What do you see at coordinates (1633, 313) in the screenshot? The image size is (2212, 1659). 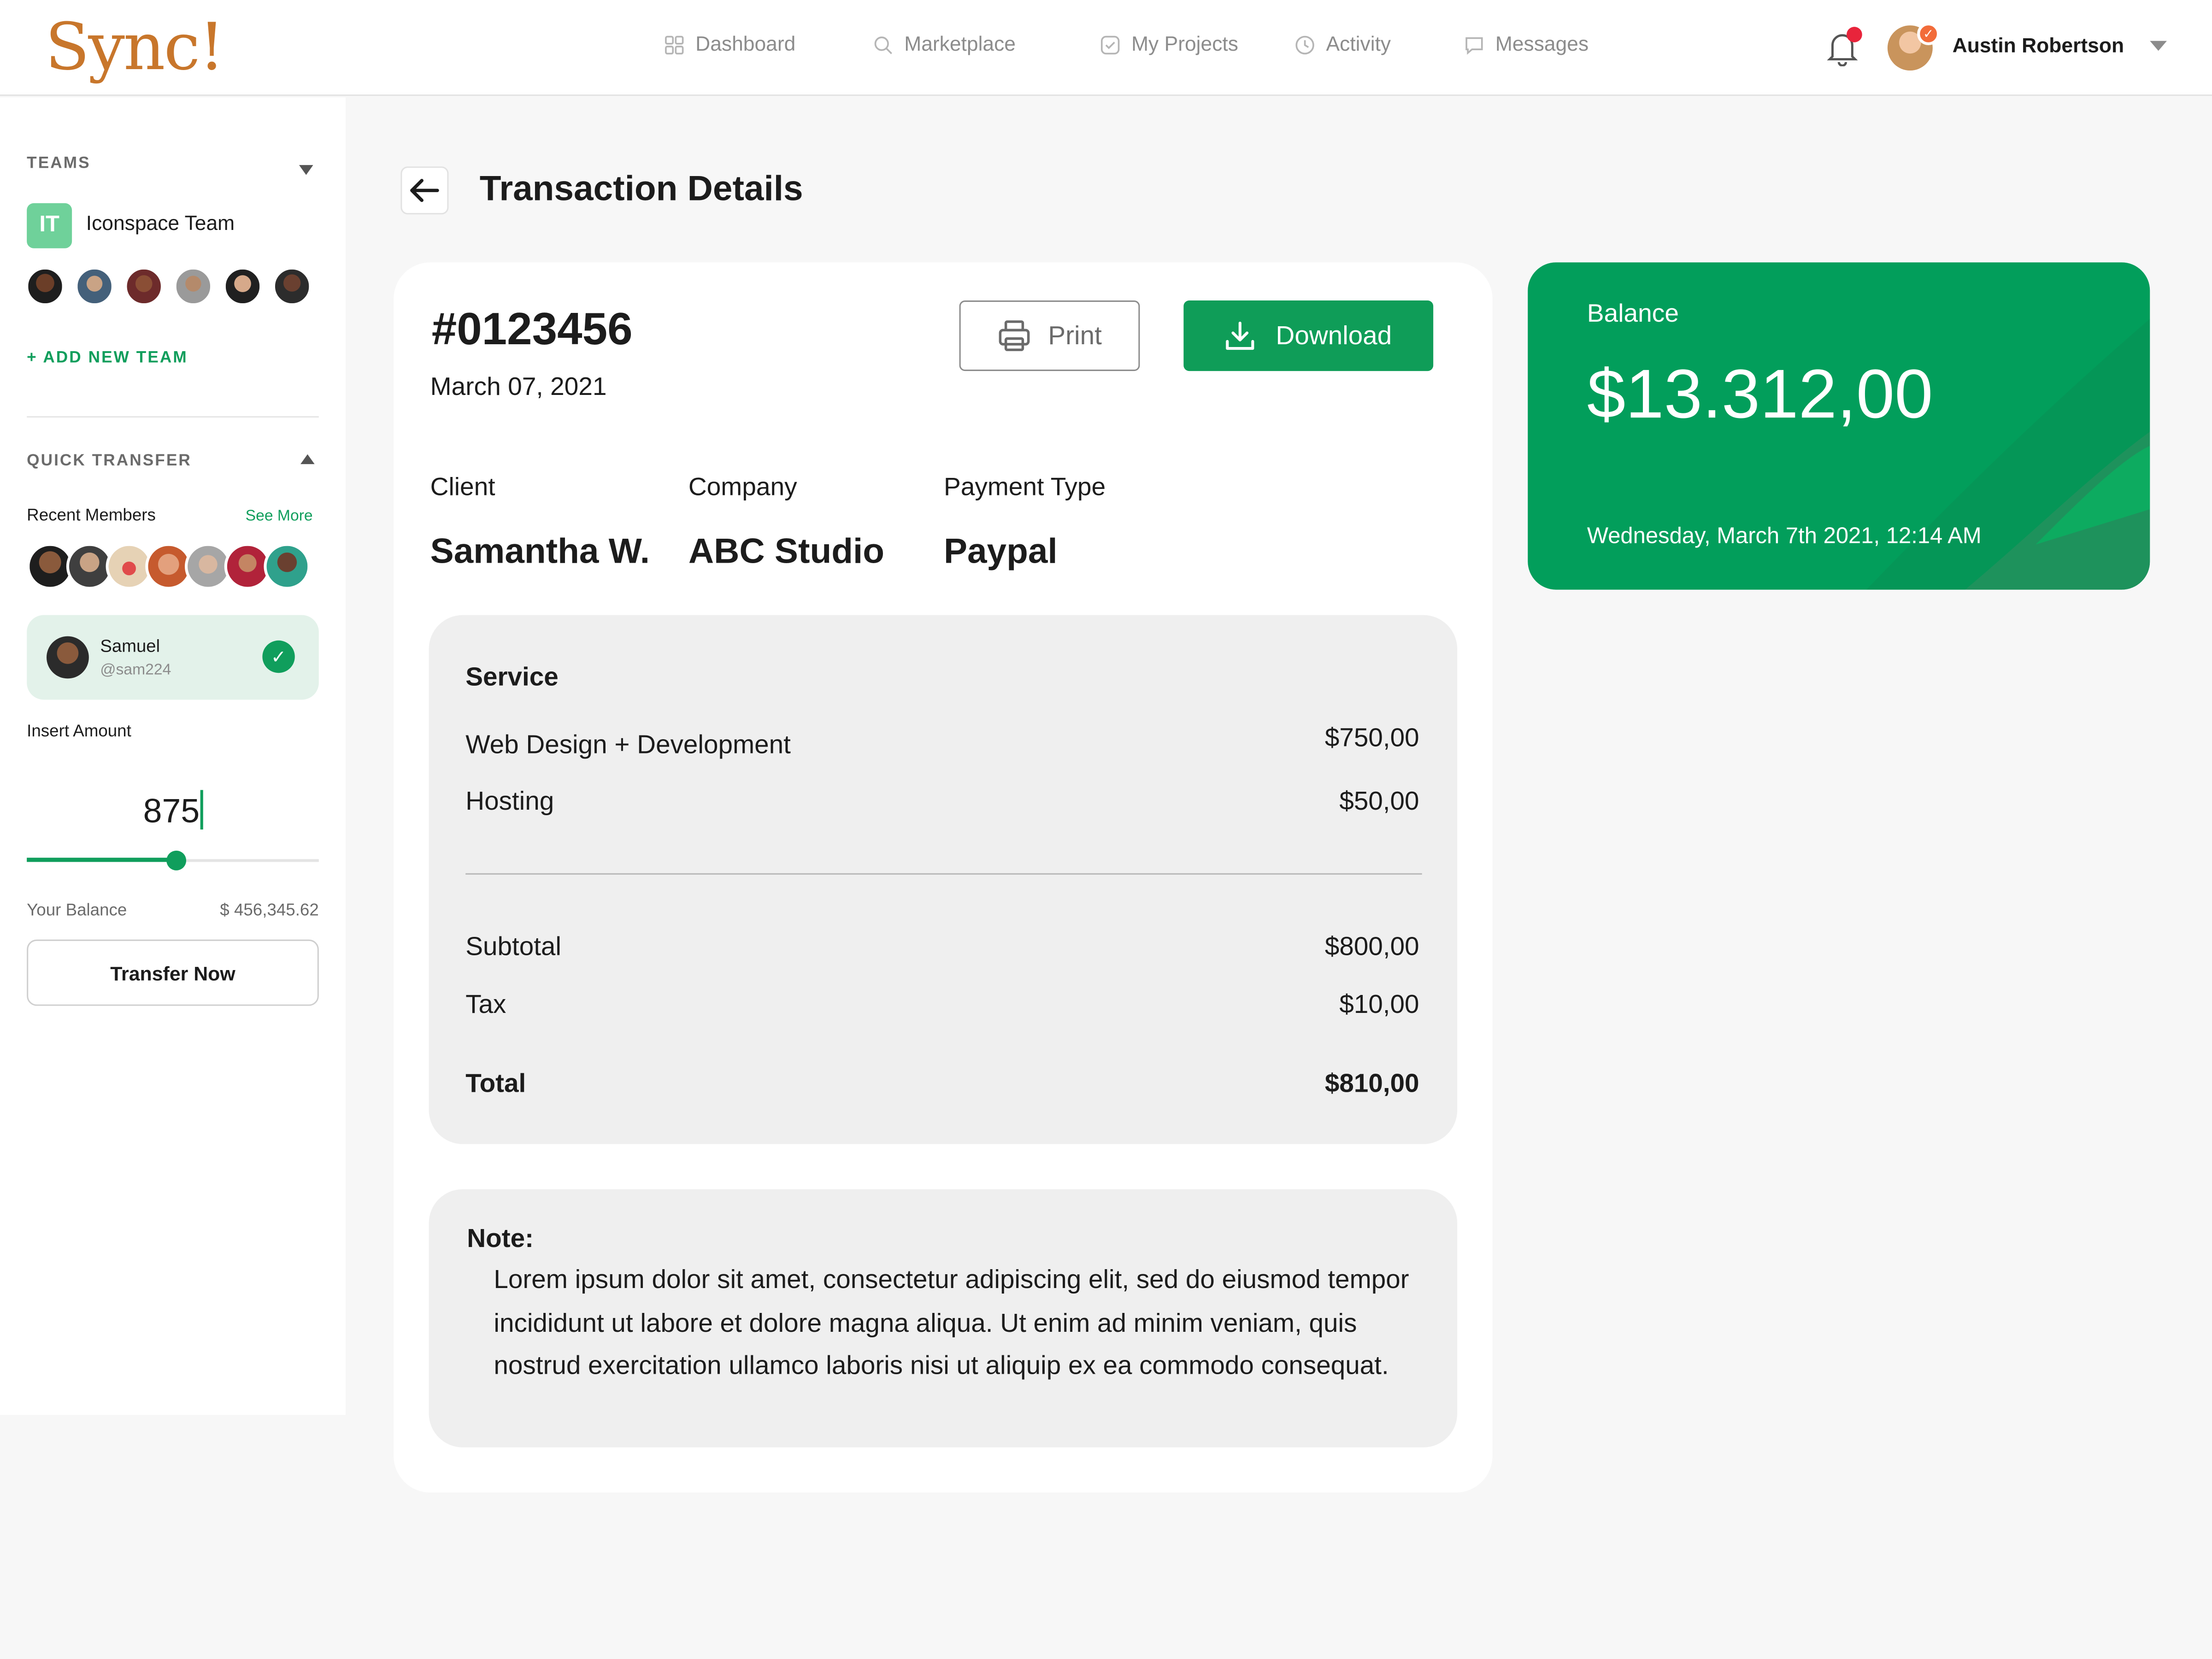 I see `balance-title: Balance` at bounding box center [1633, 313].